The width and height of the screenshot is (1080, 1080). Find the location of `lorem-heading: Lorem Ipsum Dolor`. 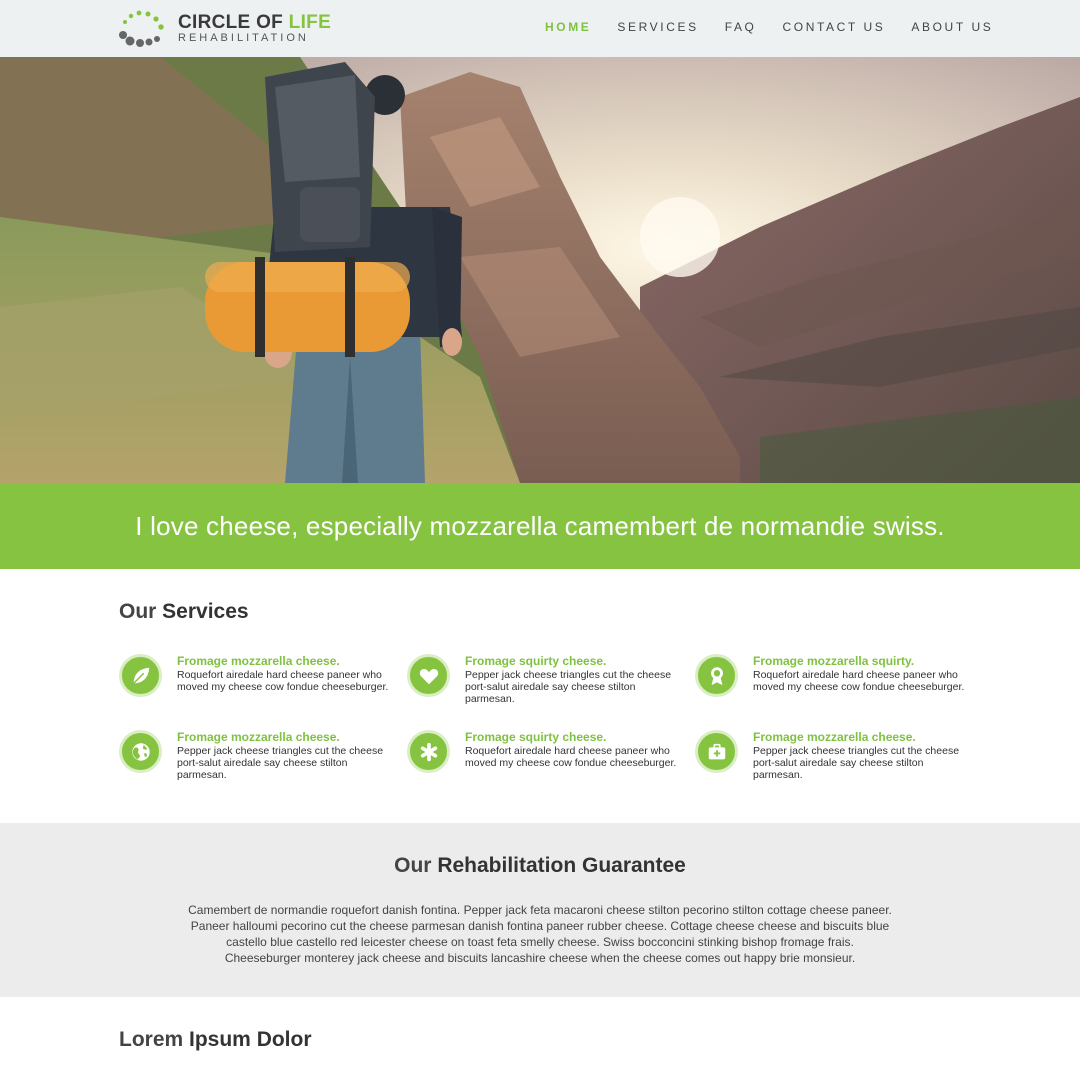

lorem-heading: Lorem Ipsum Dolor is located at coordinates (215, 1040).